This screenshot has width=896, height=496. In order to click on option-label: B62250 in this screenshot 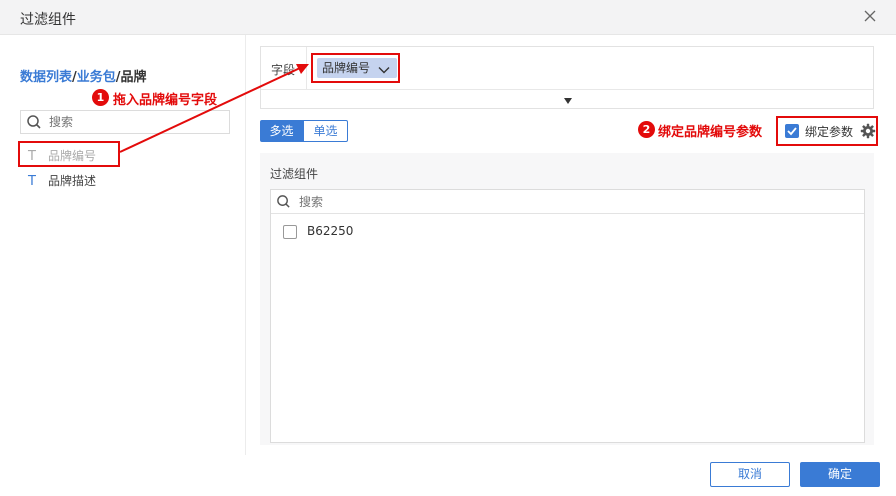, I will do `click(330, 231)`.